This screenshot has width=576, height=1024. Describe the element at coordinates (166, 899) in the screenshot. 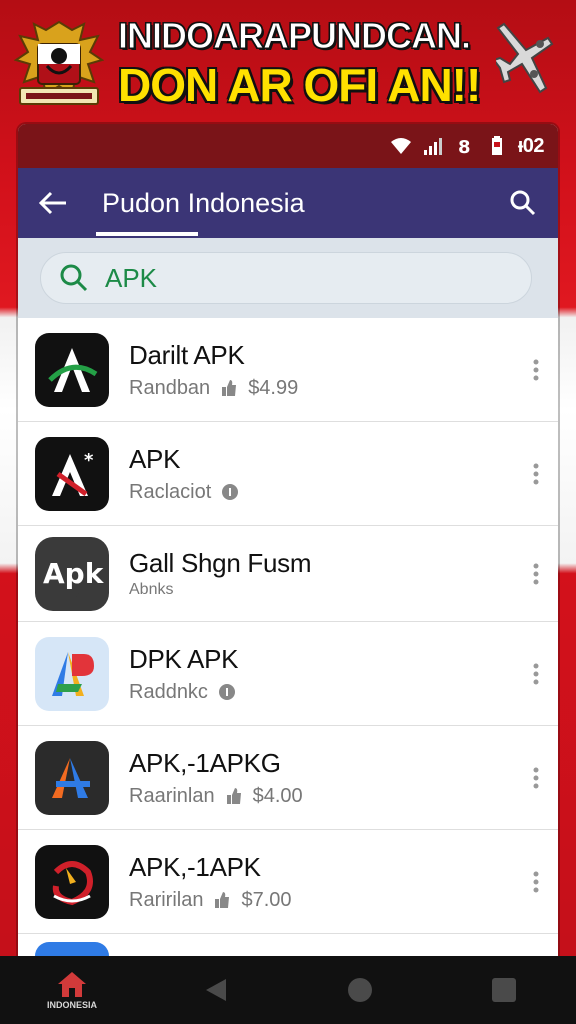

I see `item-publisher: Raririlan` at that location.